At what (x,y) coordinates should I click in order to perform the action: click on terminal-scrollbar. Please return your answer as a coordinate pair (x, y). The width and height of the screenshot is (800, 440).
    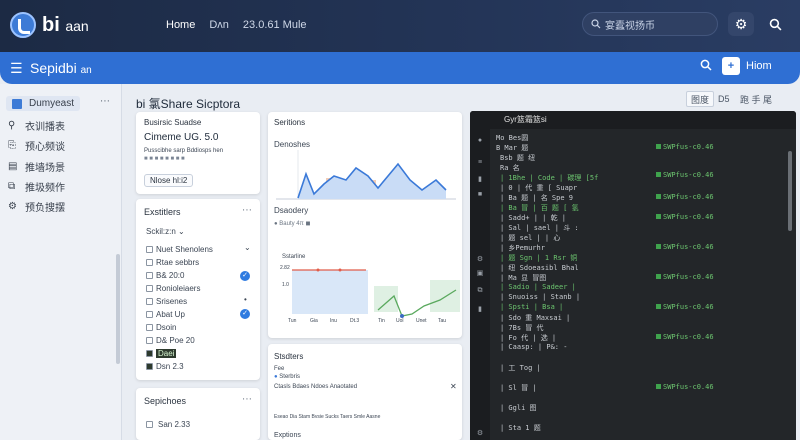
    Looking at the image, I should click on (790, 191).